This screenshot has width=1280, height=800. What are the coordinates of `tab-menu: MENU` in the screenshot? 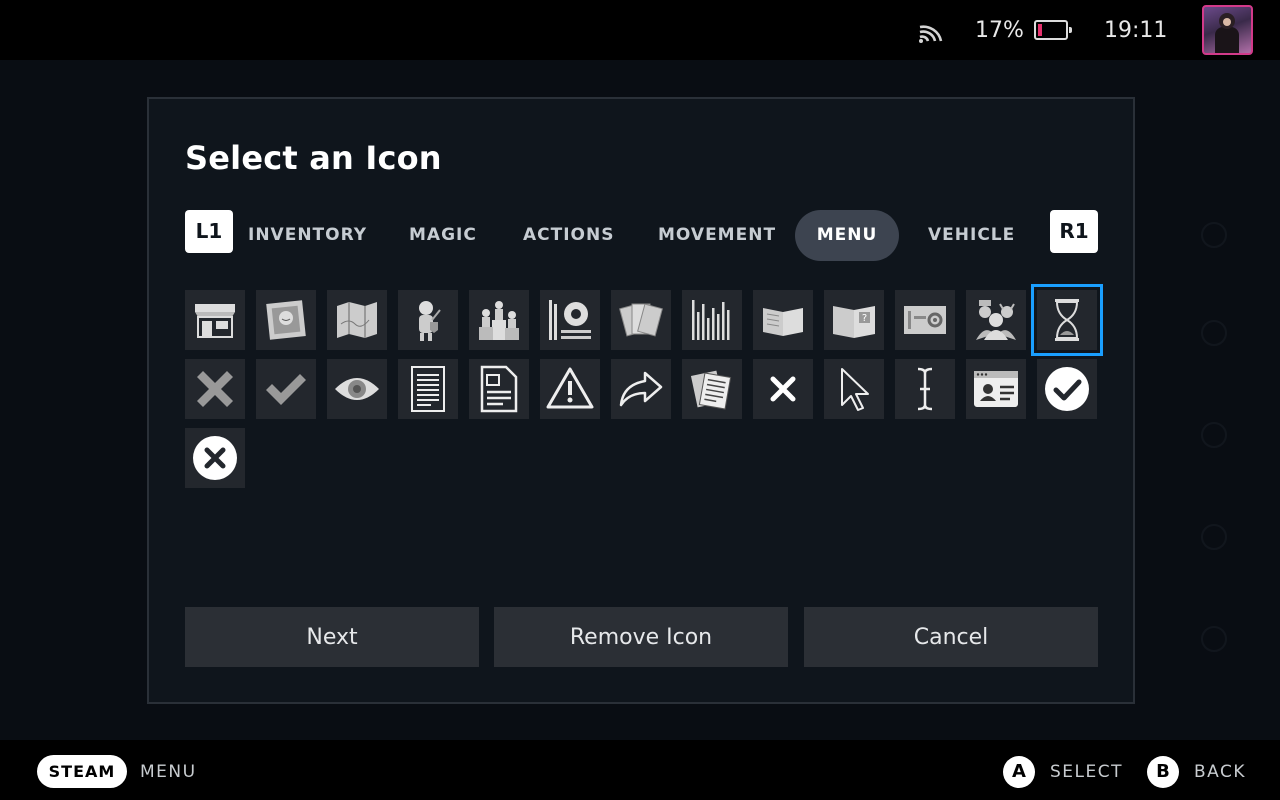 It's located at (847, 235).